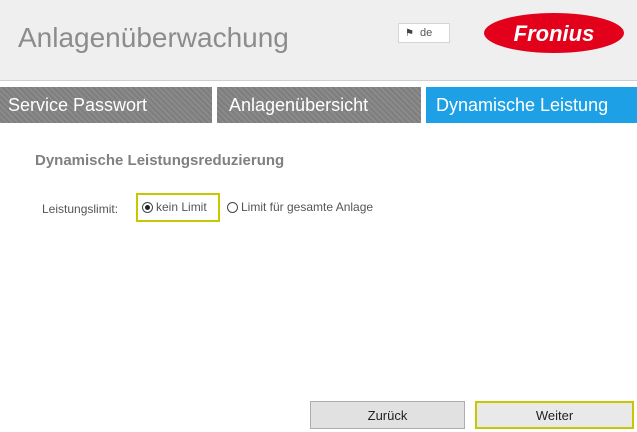  I want to click on tab-service-passwort: Service Passwort, so click(106, 105).